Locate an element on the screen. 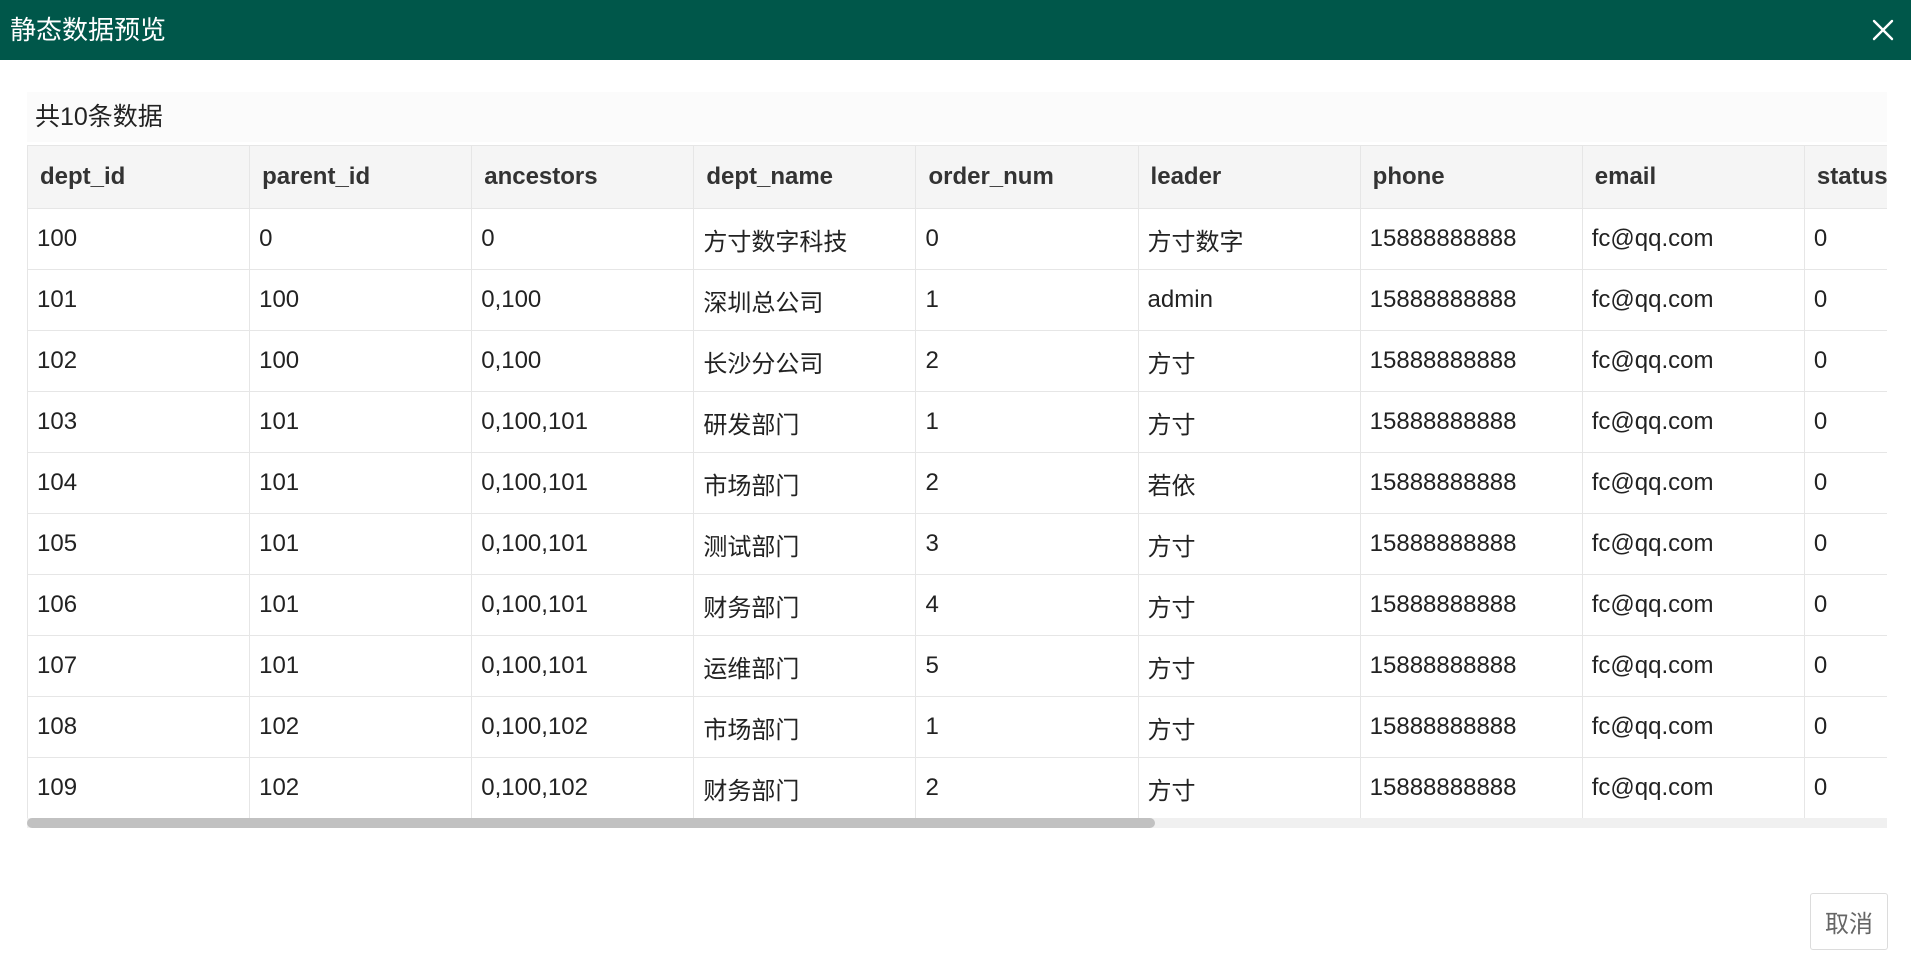 The width and height of the screenshot is (1911, 976). table-cell-dept-id: 103 is located at coordinates (139, 422).